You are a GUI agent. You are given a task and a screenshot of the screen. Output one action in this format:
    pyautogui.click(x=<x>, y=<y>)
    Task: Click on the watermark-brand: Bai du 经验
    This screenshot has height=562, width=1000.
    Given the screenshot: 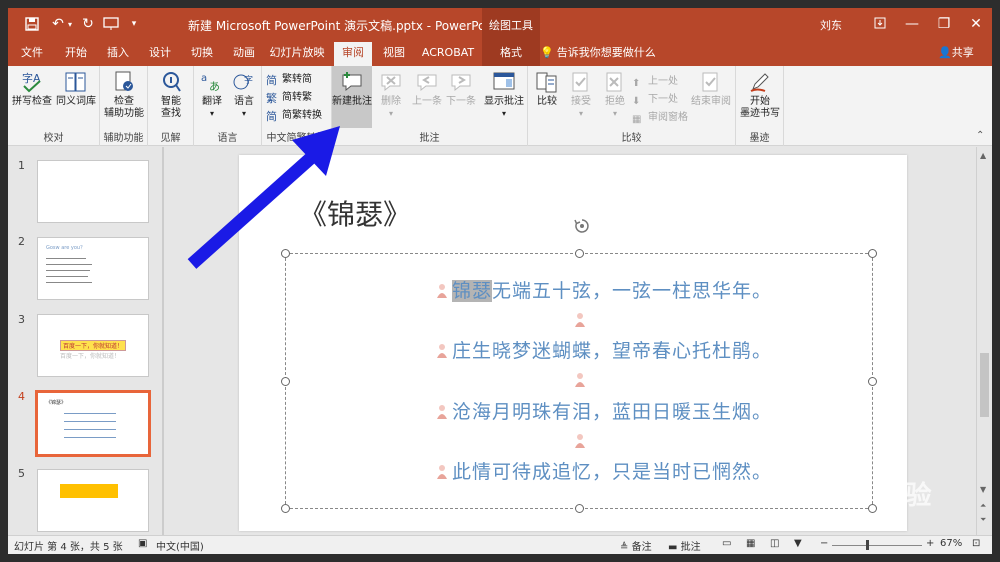 What is the action you would take?
    pyautogui.click(x=851, y=496)
    